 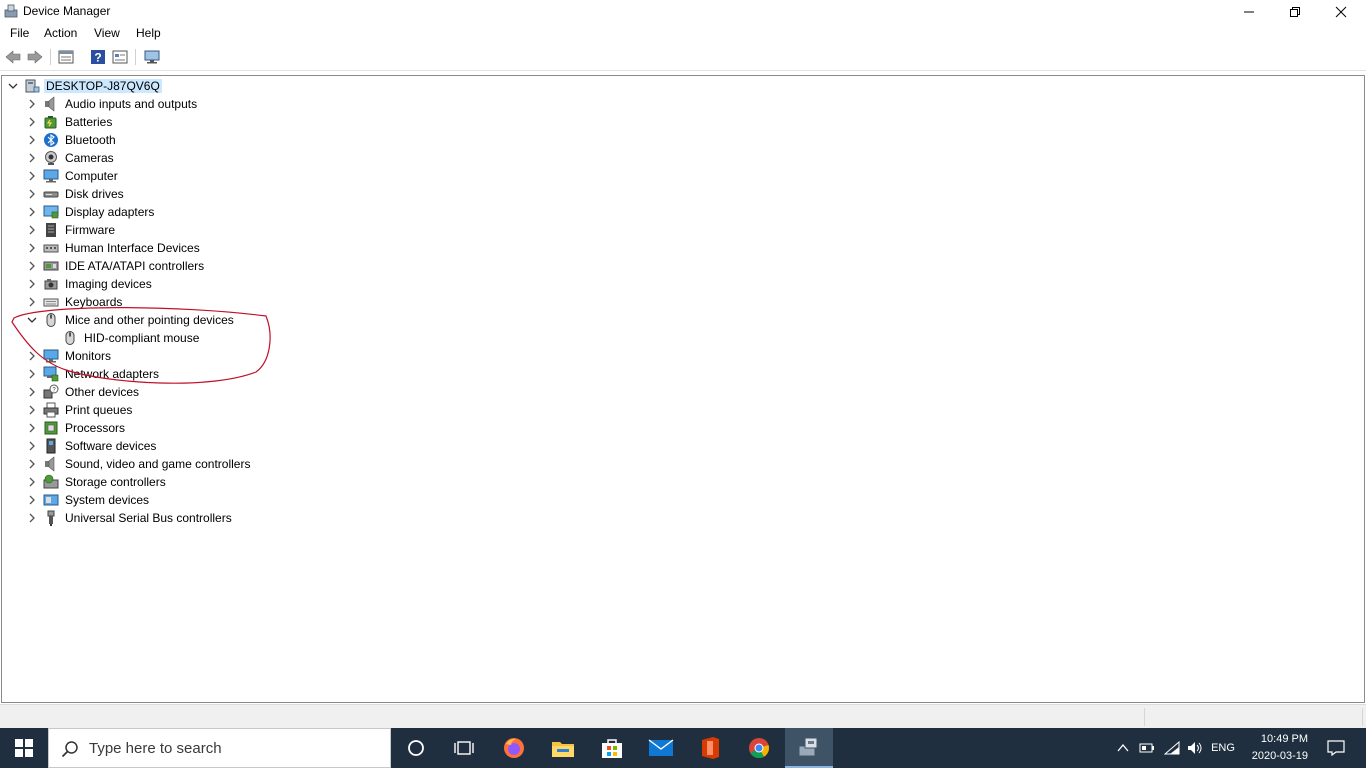 What do you see at coordinates (96, 482) in the screenshot?
I see `tree-category: Storage controllers` at bounding box center [96, 482].